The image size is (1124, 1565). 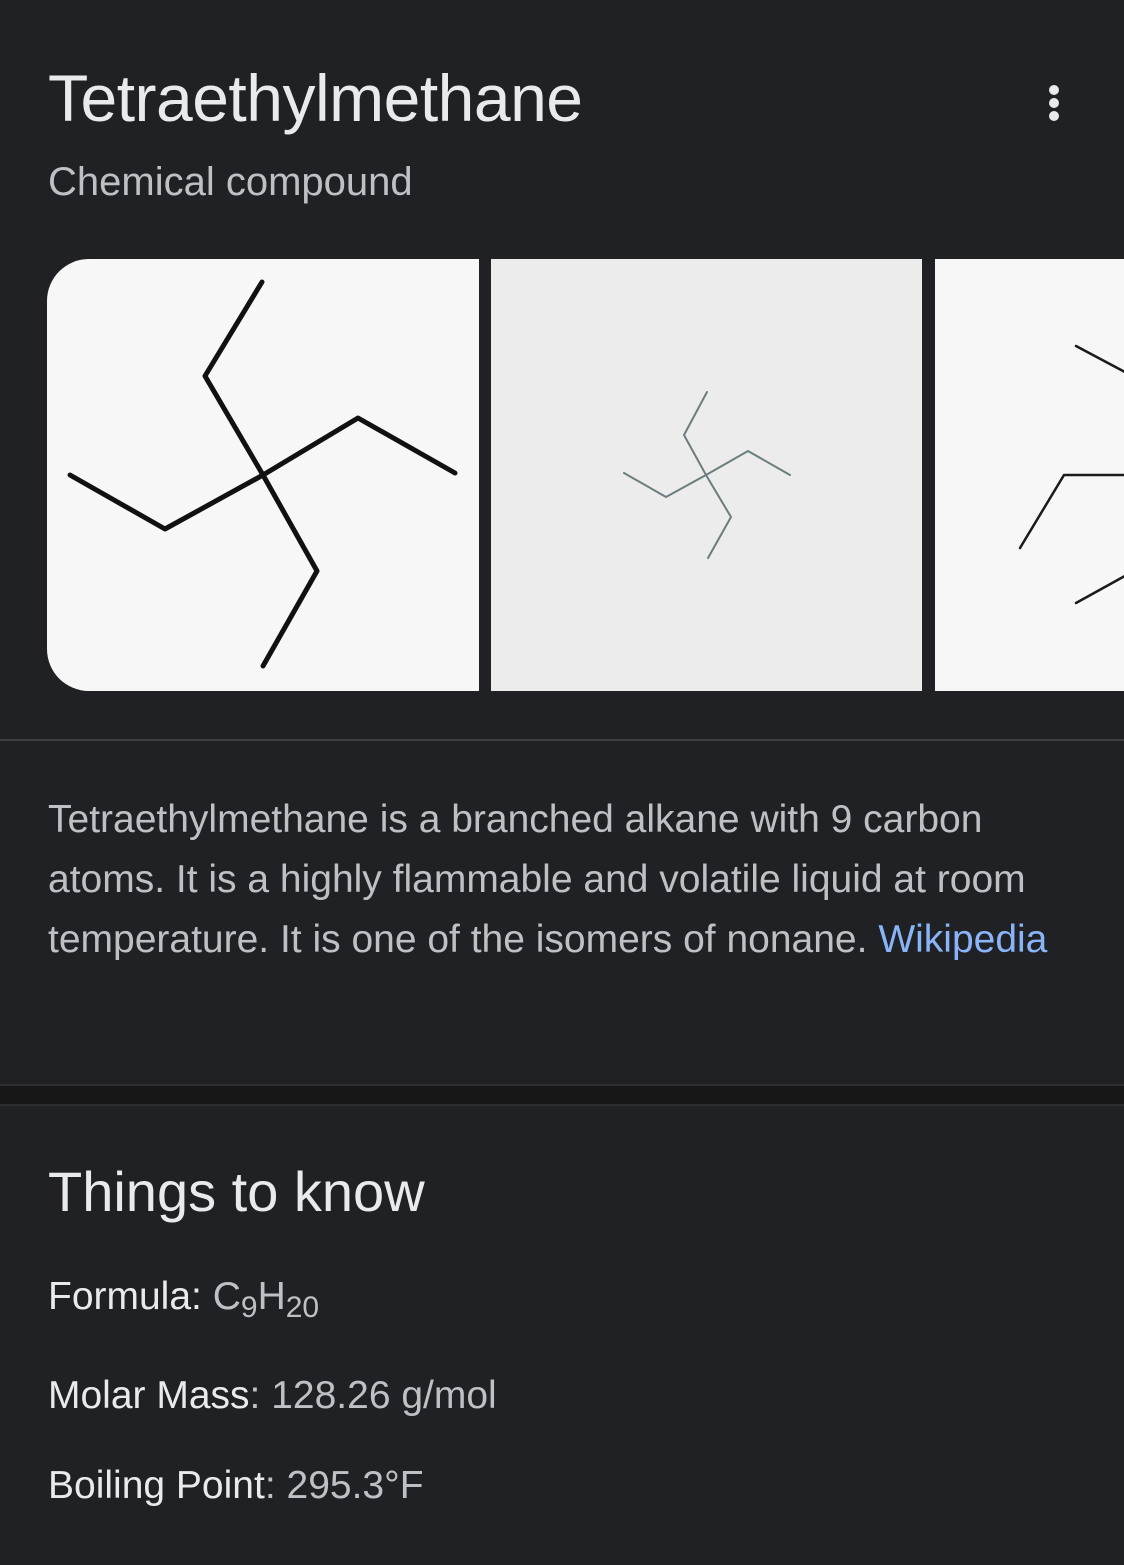 I want to click on knowledge-panel-header: Tetraethylmethane Chemical compound, so click(x=562, y=115).